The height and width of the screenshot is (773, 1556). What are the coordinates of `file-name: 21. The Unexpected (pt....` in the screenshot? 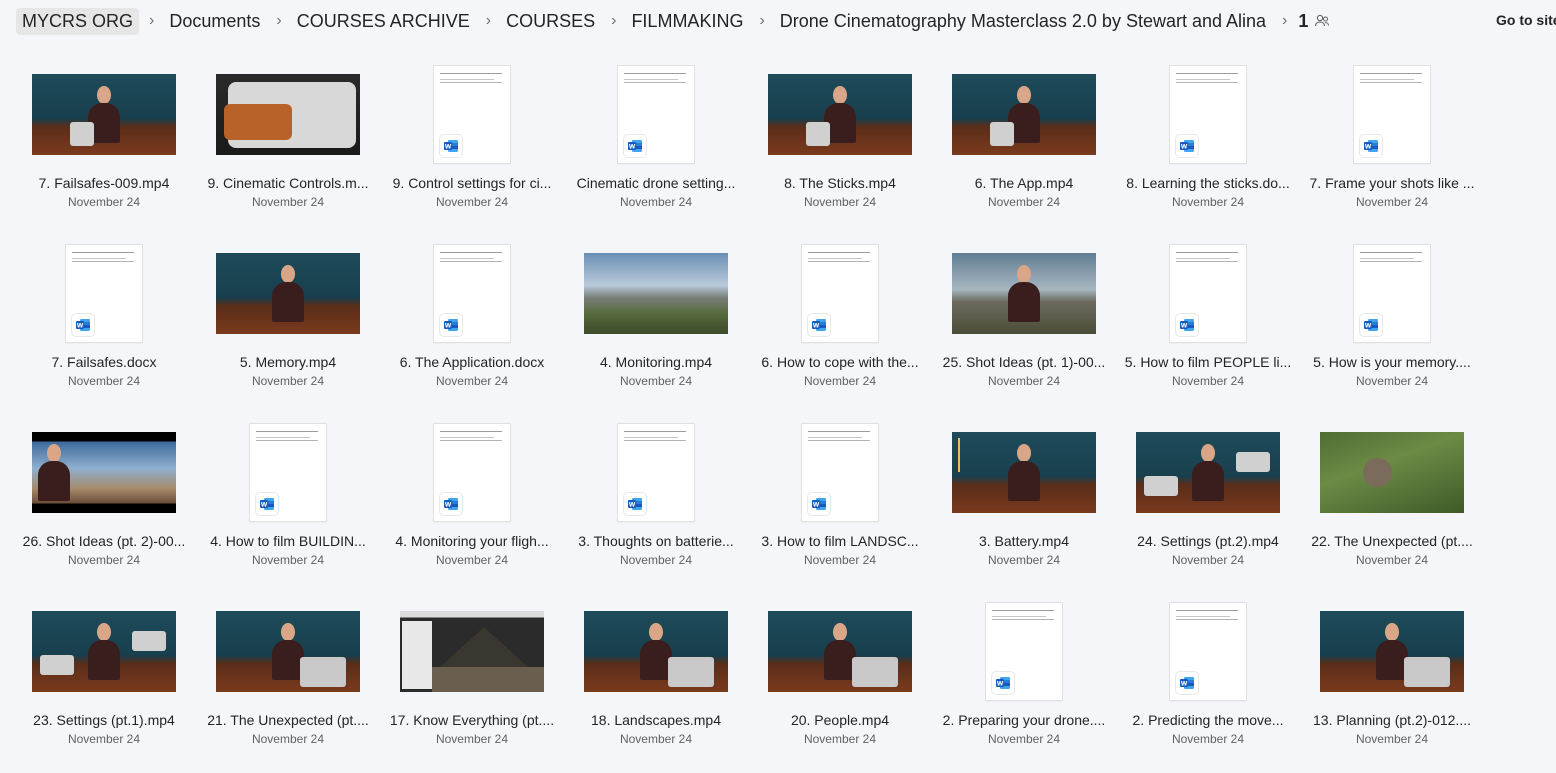 It's located at (288, 720).